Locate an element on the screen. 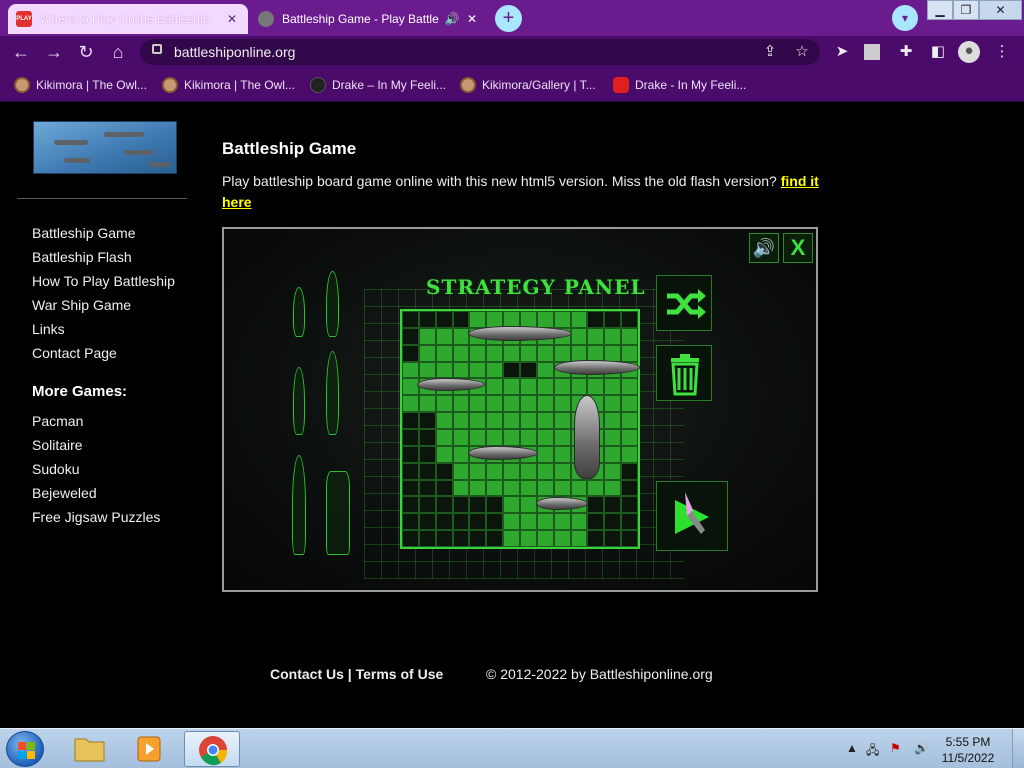 This screenshot has width=1024, height=768. strategy-board is located at coordinates (520, 429).